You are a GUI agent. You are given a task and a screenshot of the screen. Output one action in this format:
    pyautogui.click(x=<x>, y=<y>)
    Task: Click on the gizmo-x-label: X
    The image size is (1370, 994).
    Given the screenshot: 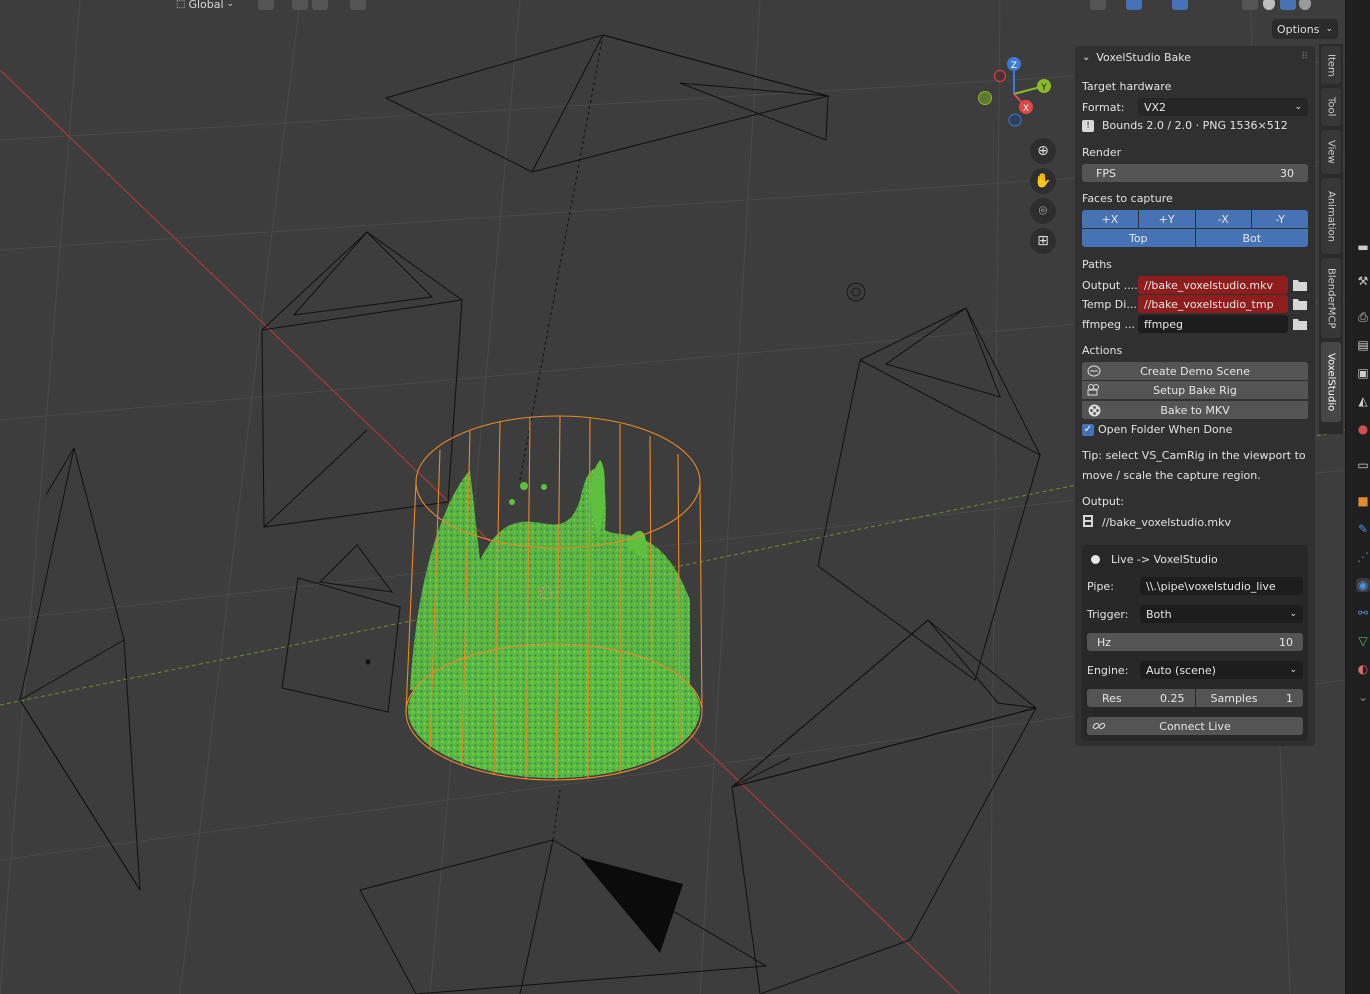 What is the action you would take?
    pyautogui.click(x=1026, y=109)
    